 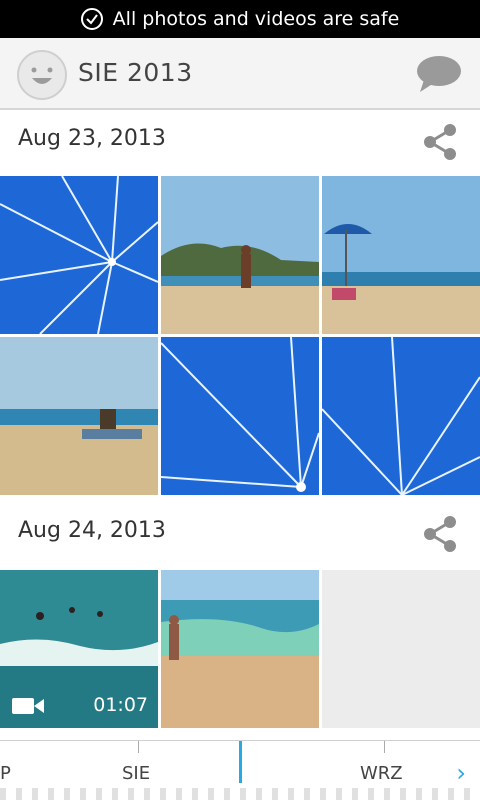 I want to click on video-thumbnail: 01:07, so click(x=79, y=649).